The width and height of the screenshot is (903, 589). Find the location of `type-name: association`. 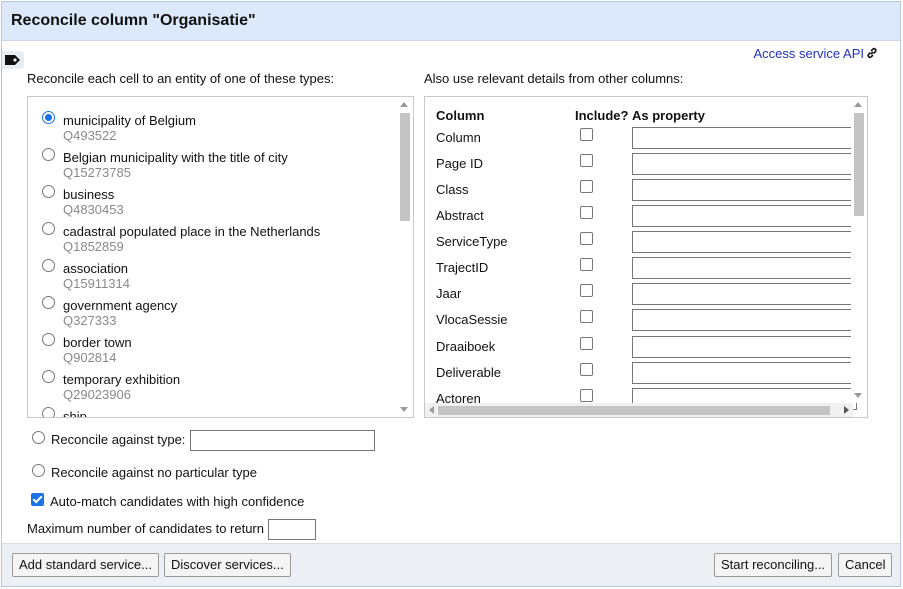

type-name: association is located at coordinates (96, 268).